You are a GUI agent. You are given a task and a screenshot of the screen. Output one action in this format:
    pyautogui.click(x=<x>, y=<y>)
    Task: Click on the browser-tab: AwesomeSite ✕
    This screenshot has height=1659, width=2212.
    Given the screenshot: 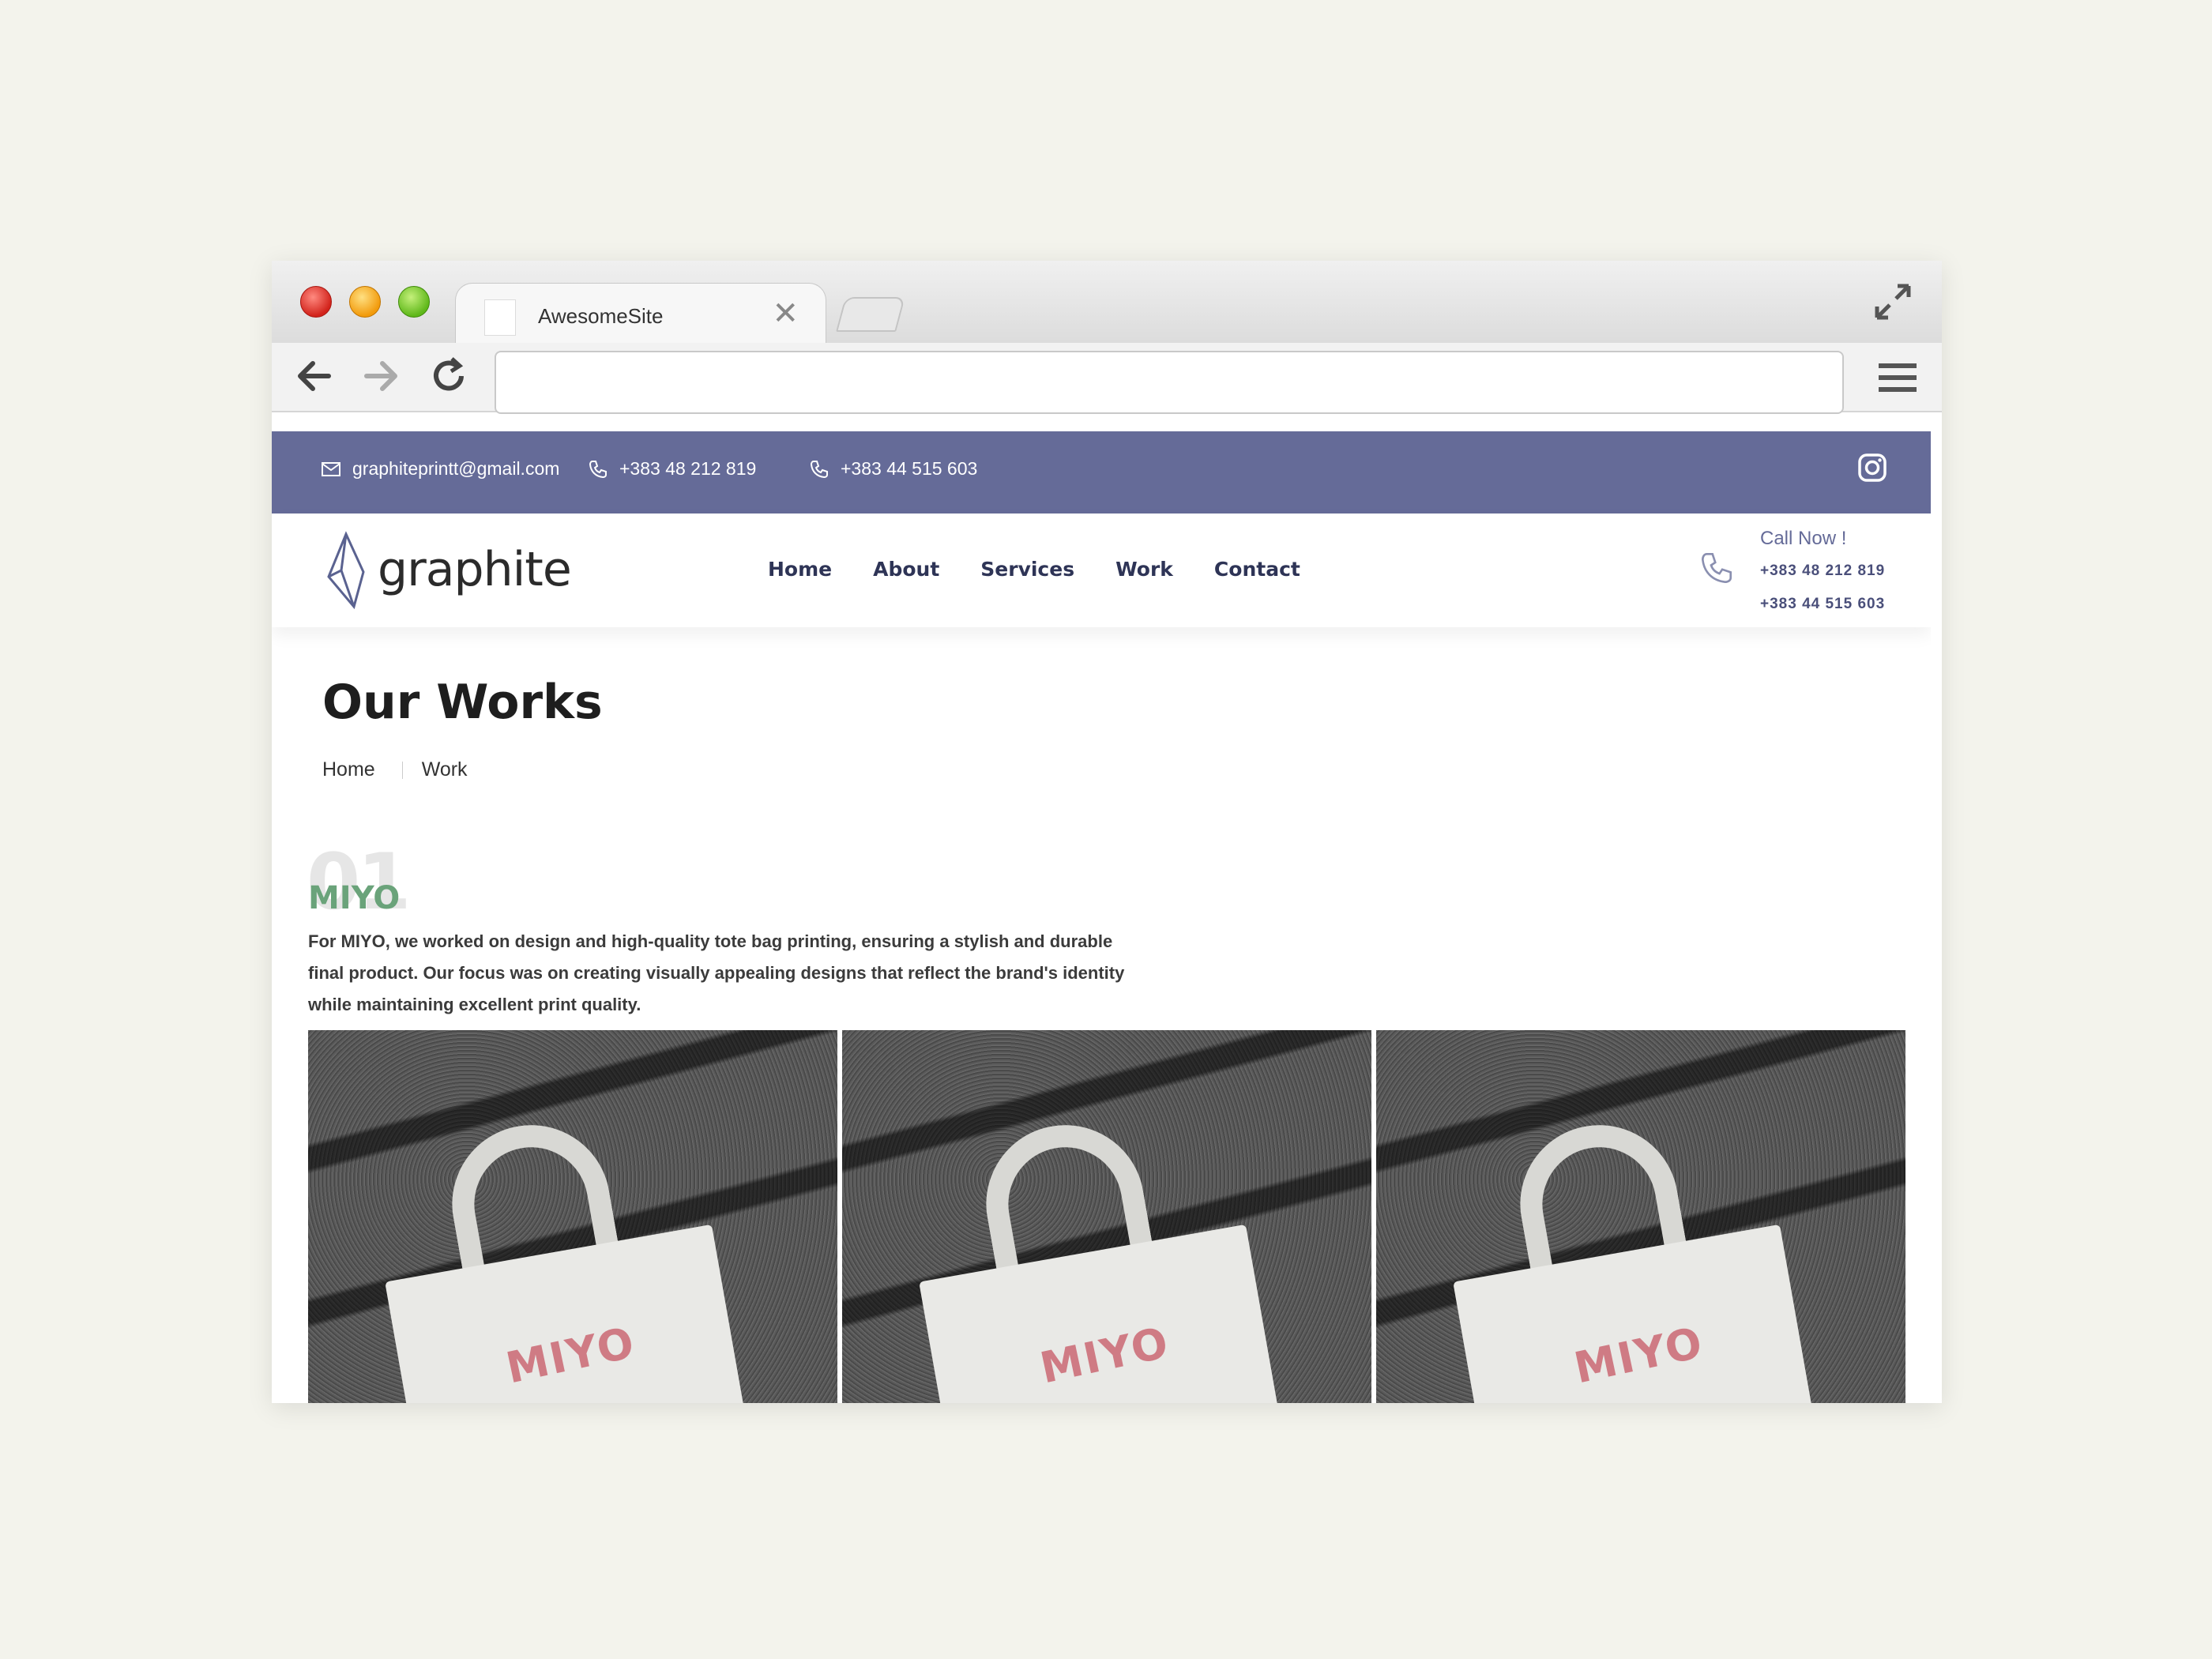 What is the action you would take?
    pyautogui.click(x=641, y=313)
    